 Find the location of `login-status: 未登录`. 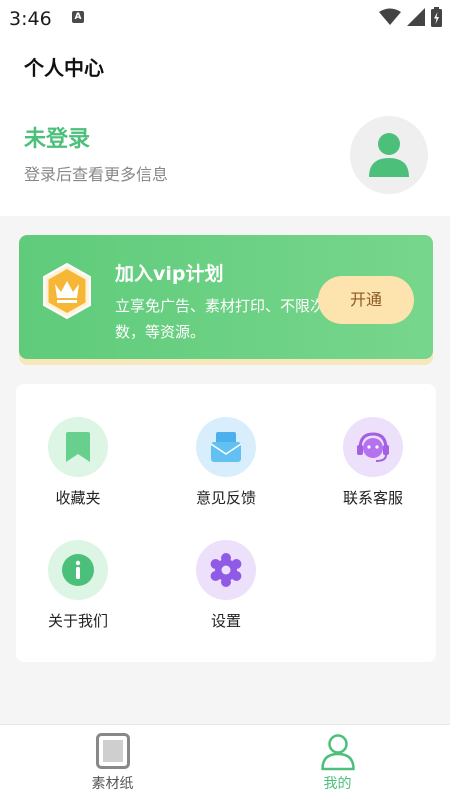

login-status: 未登录 is located at coordinates (57, 137).